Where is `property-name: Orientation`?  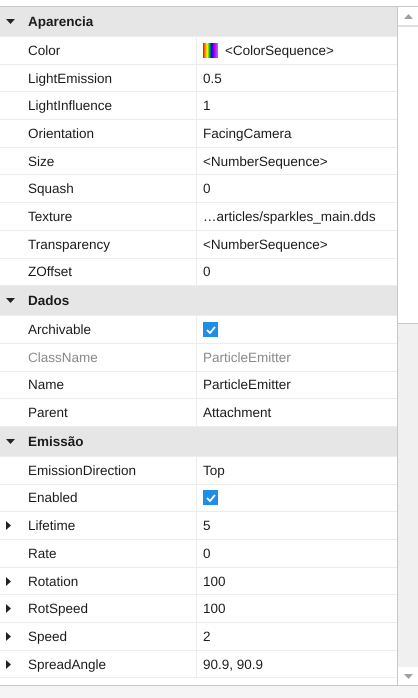
property-name: Orientation is located at coordinates (61, 133).